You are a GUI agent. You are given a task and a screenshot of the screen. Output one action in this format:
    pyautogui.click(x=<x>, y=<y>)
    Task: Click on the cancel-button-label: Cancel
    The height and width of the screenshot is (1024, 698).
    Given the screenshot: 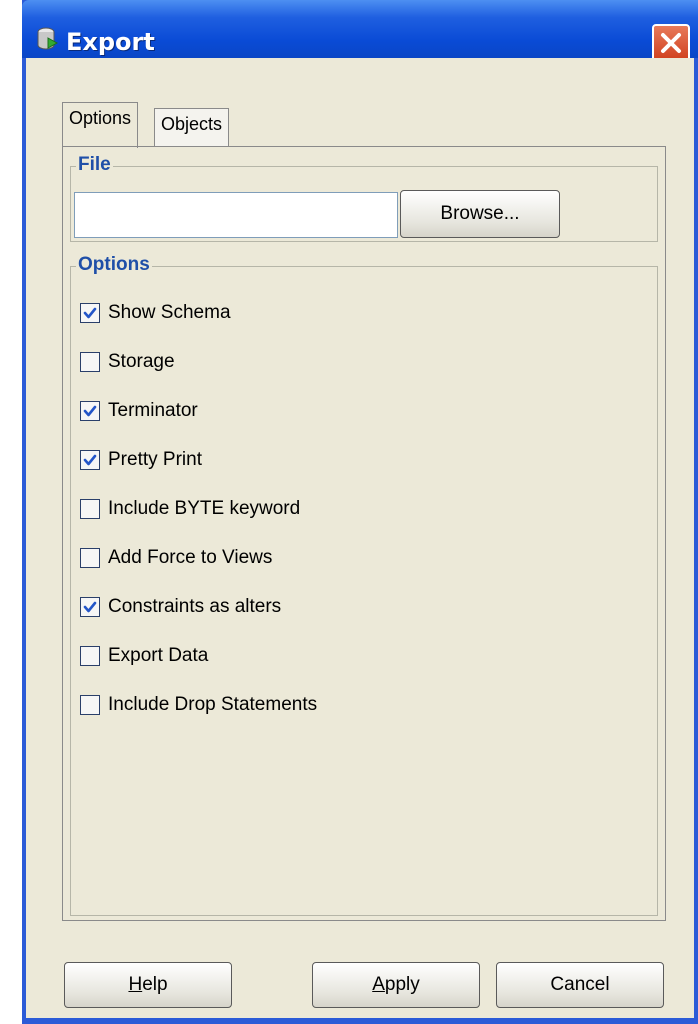 What is the action you would take?
    pyautogui.click(x=580, y=984)
    